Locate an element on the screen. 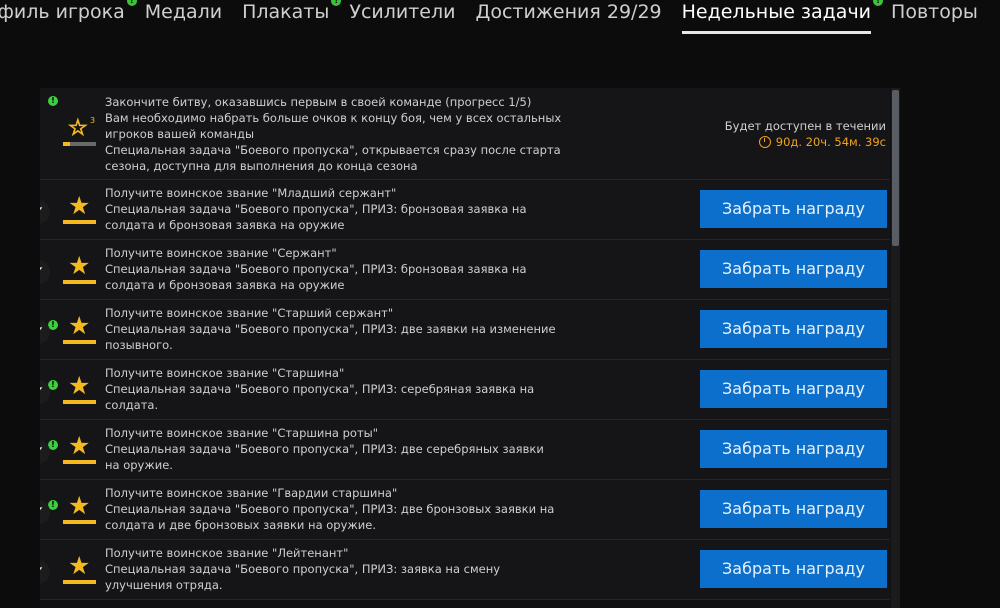  tab-0: офиль игрока! is located at coordinates (68, 17).